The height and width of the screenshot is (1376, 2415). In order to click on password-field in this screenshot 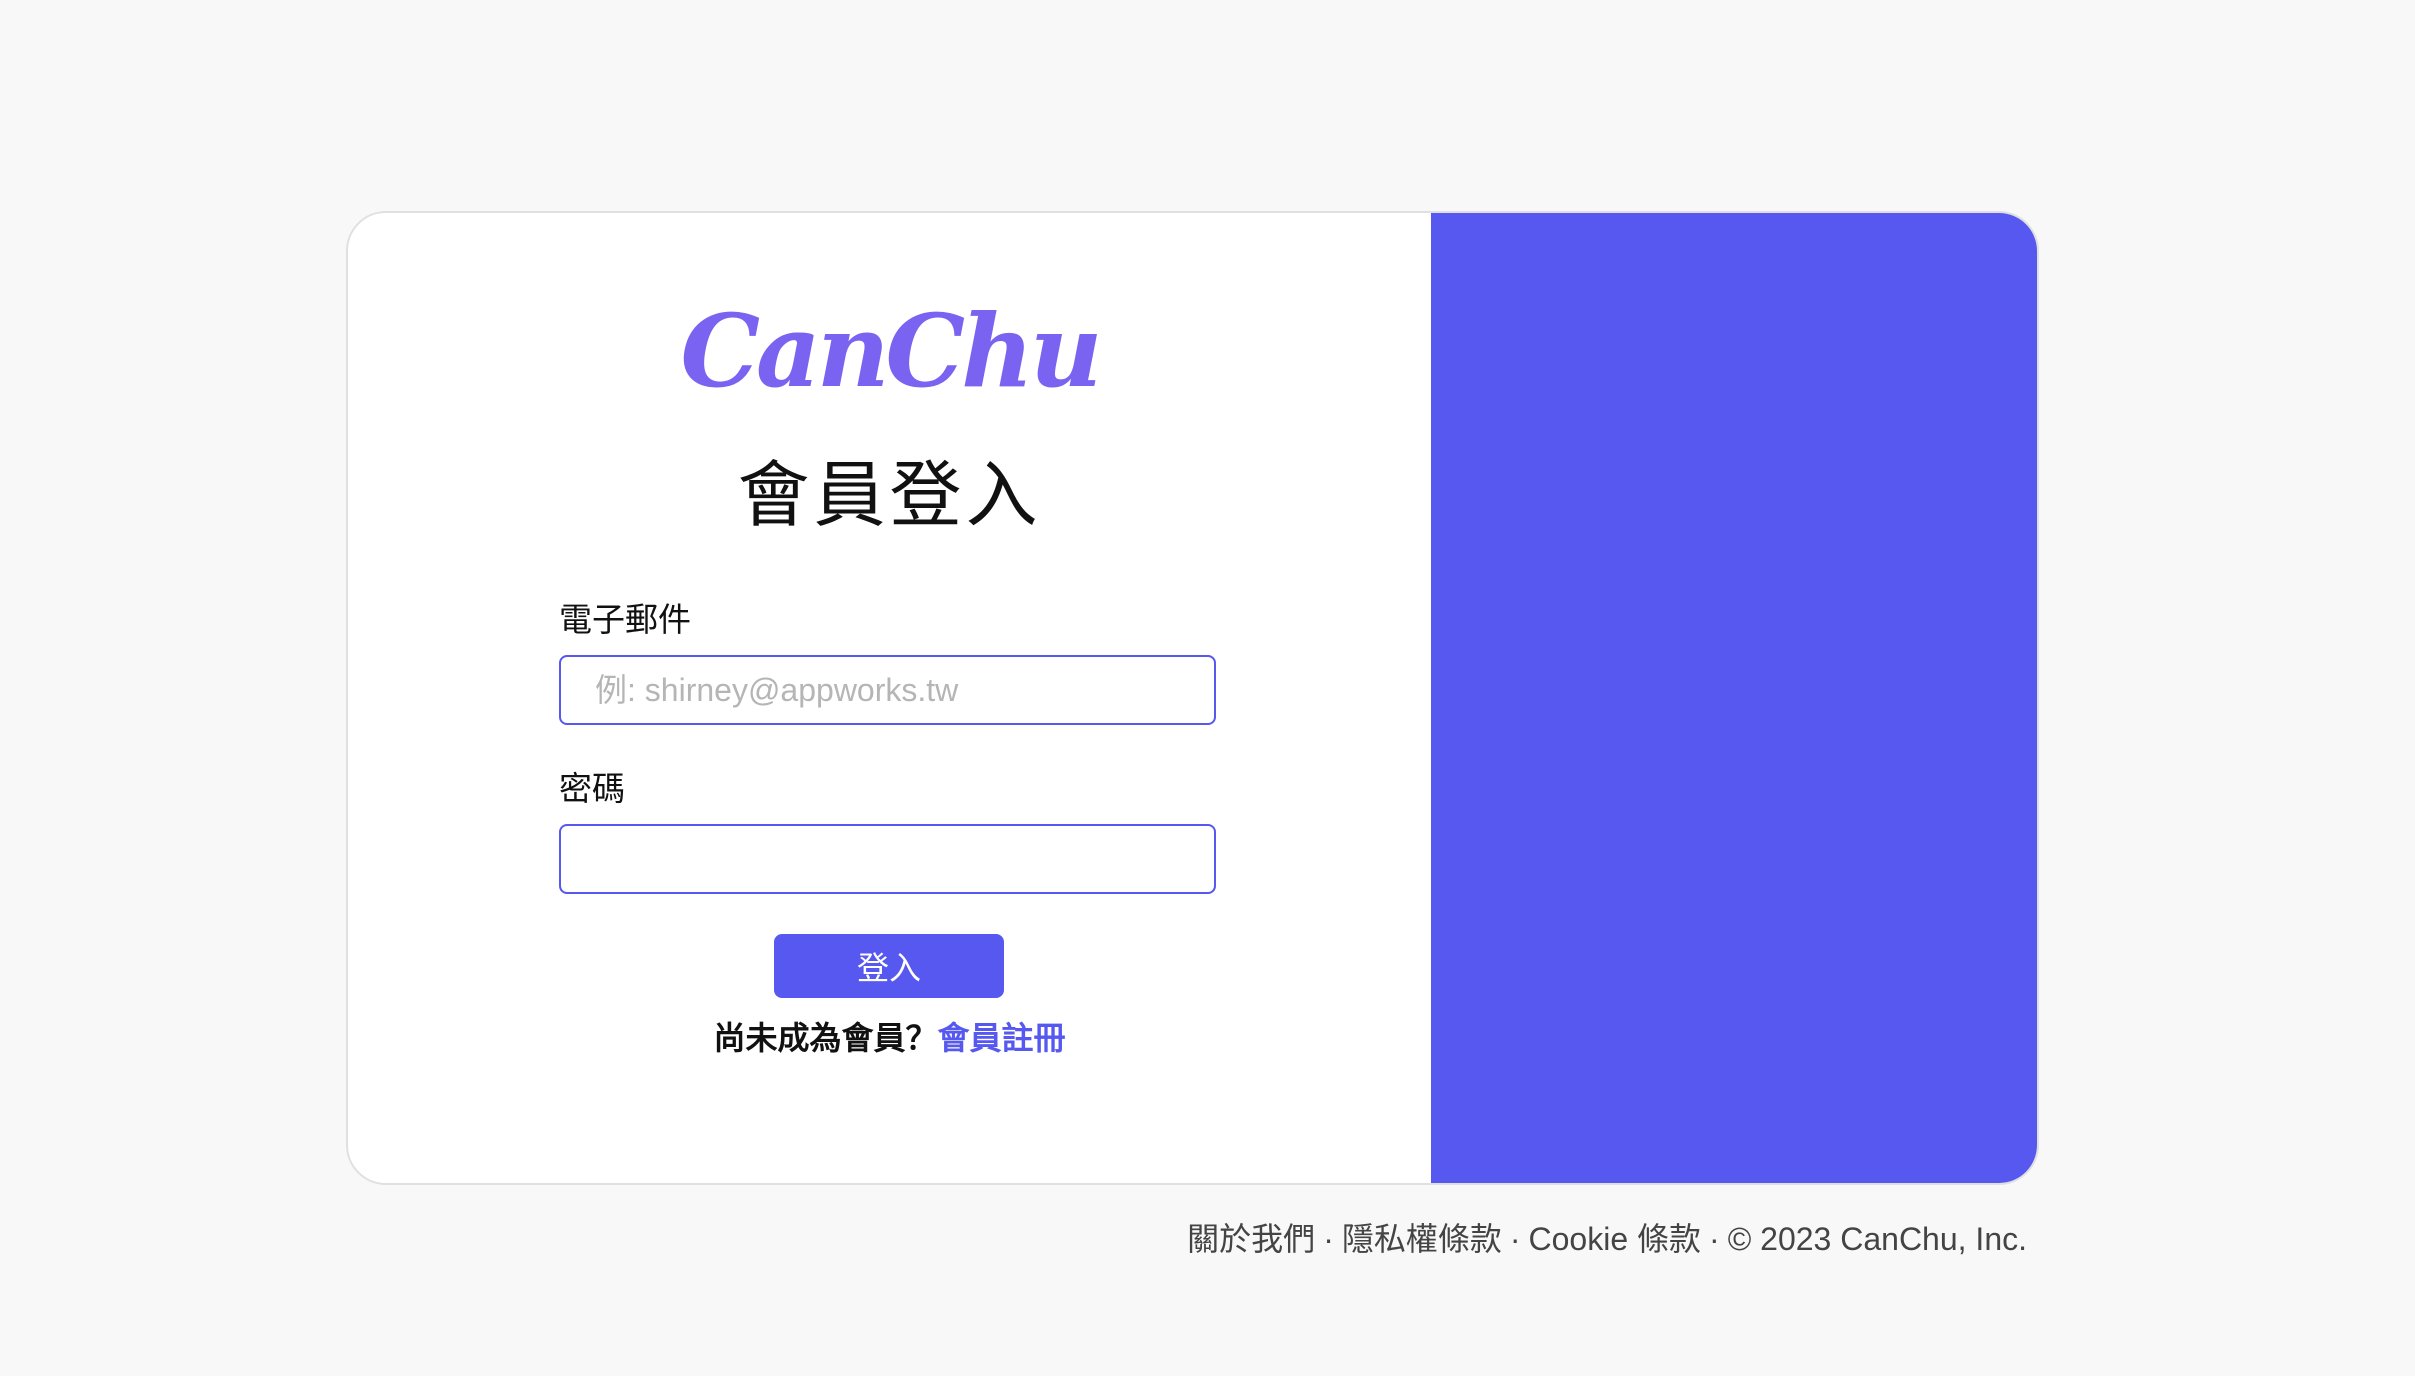, I will do `click(887, 859)`.